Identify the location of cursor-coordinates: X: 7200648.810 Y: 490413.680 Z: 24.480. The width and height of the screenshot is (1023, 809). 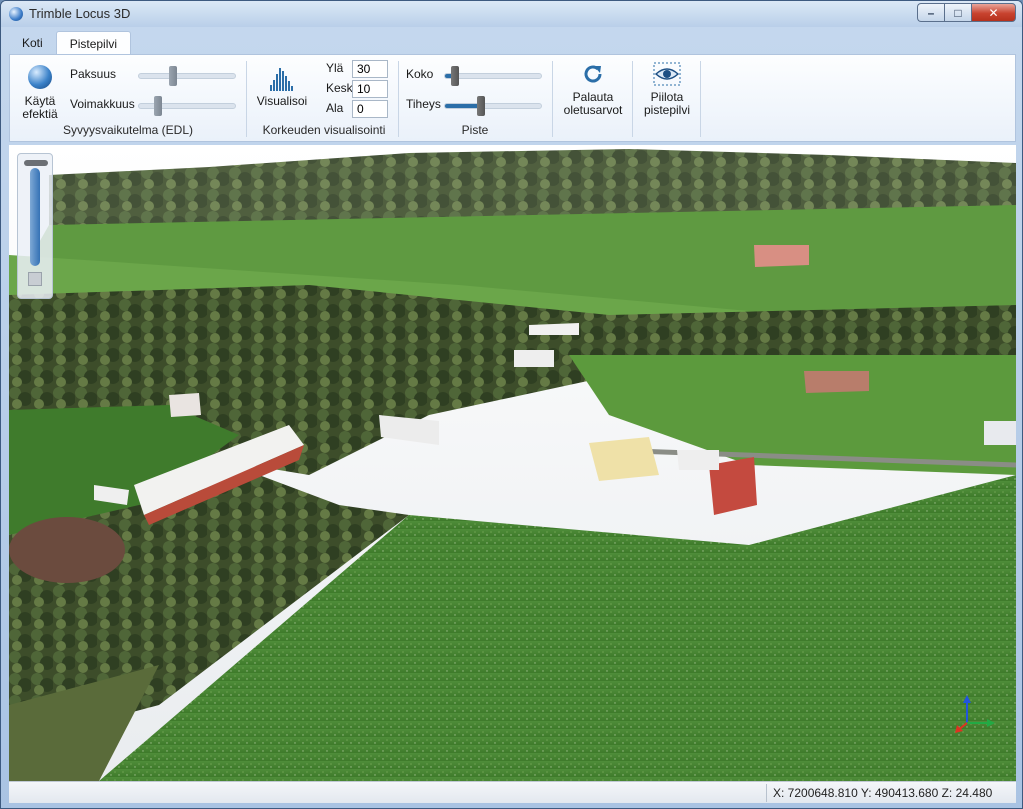
(882, 793).